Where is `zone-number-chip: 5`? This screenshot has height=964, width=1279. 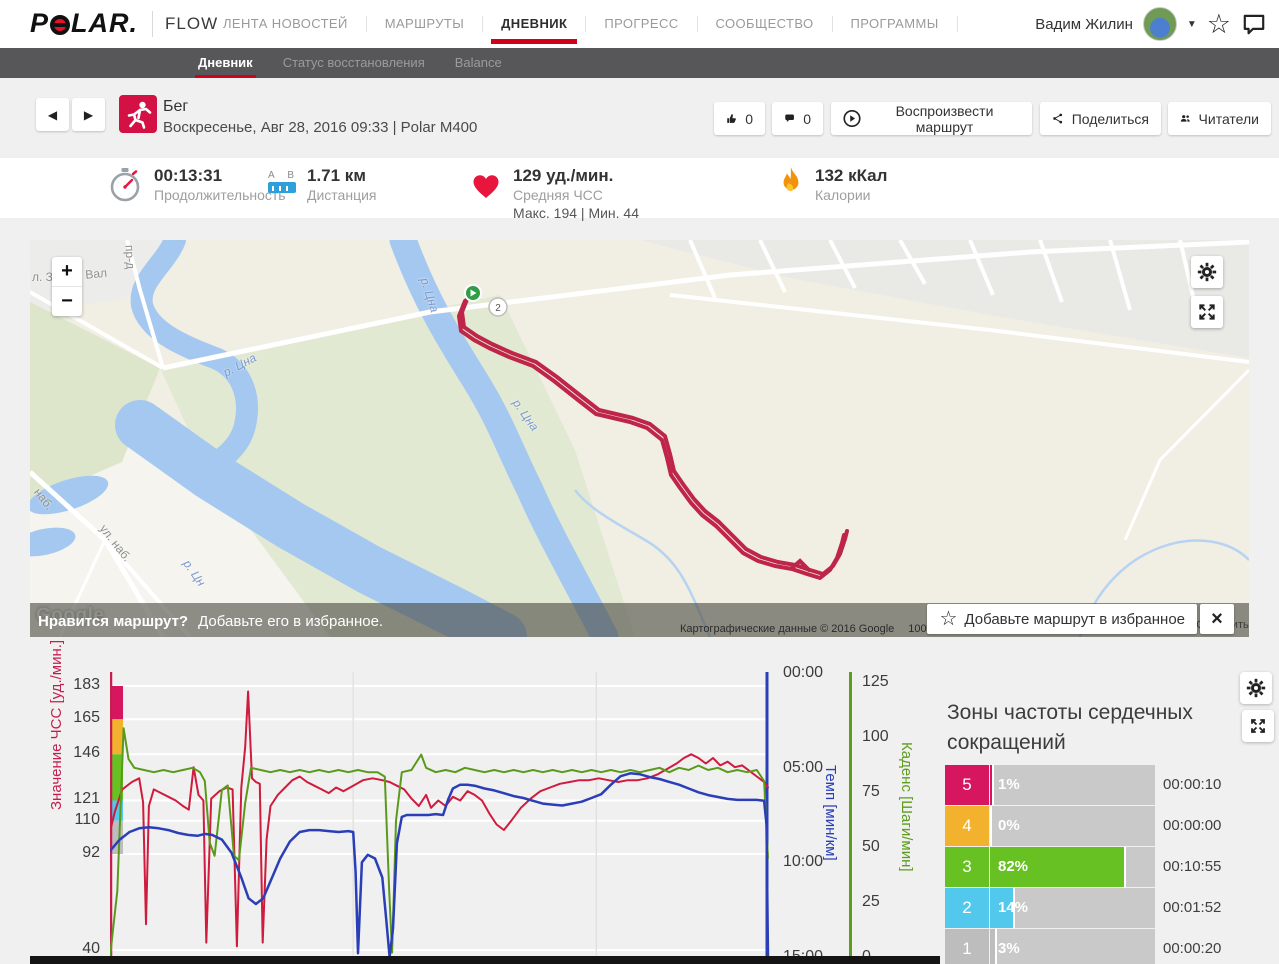 zone-number-chip: 5 is located at coordinates (967, 785).